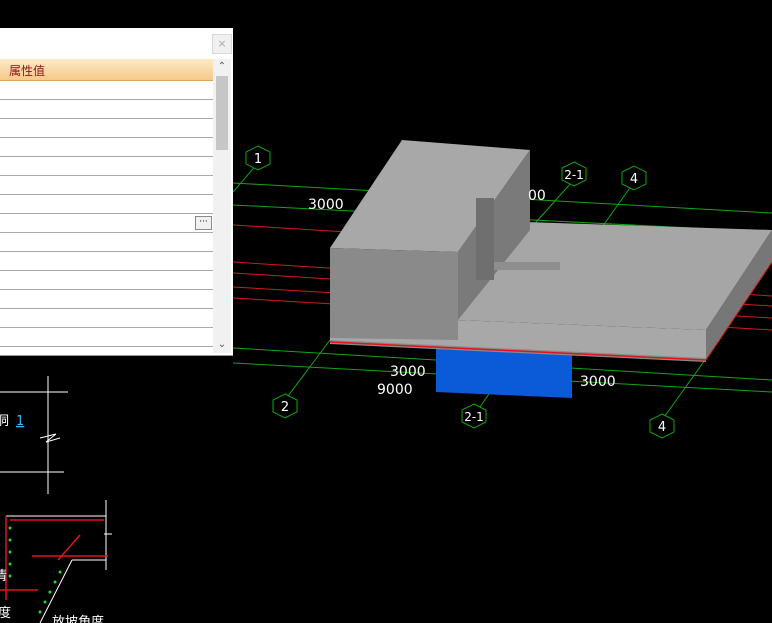 The image size is (772, 623). Describe the element at coordinates (5, 613) in the screenshot. I see `preview-label: 度` at that location.